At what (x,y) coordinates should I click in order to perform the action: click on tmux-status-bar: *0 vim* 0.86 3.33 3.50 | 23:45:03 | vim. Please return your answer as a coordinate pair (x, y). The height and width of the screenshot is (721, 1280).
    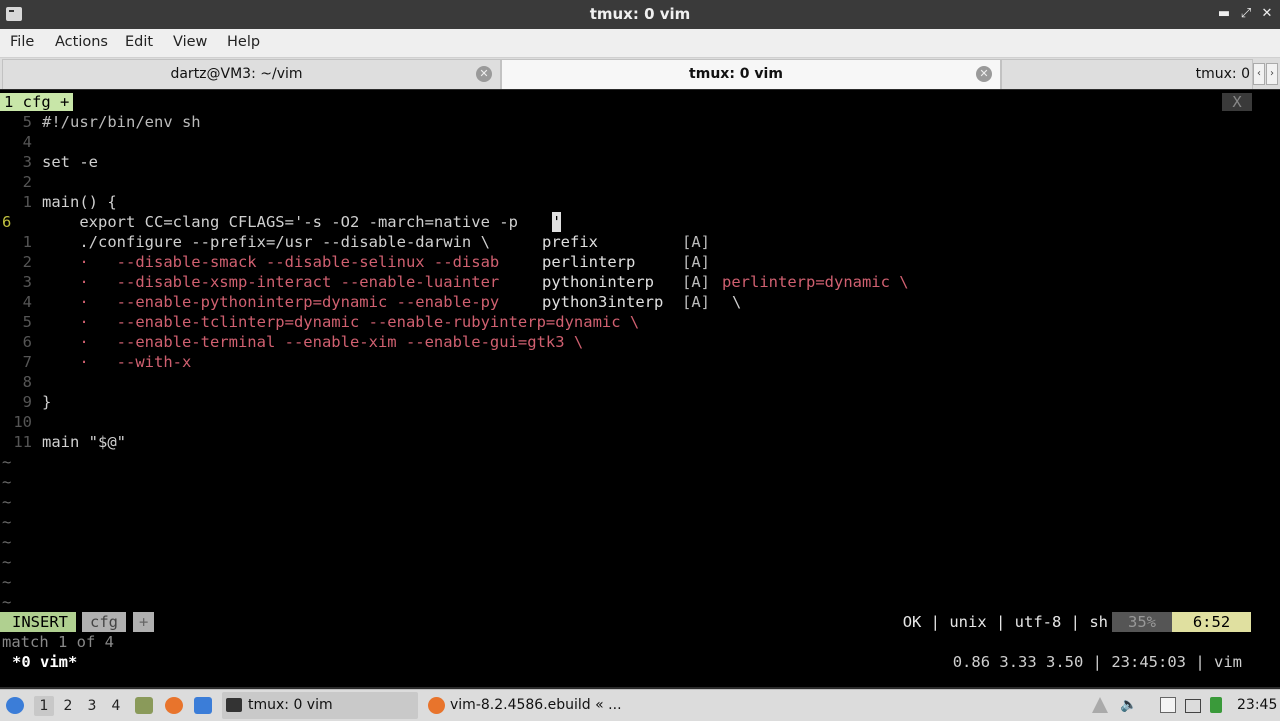
    Looking at the image, I should click on (640, 662).